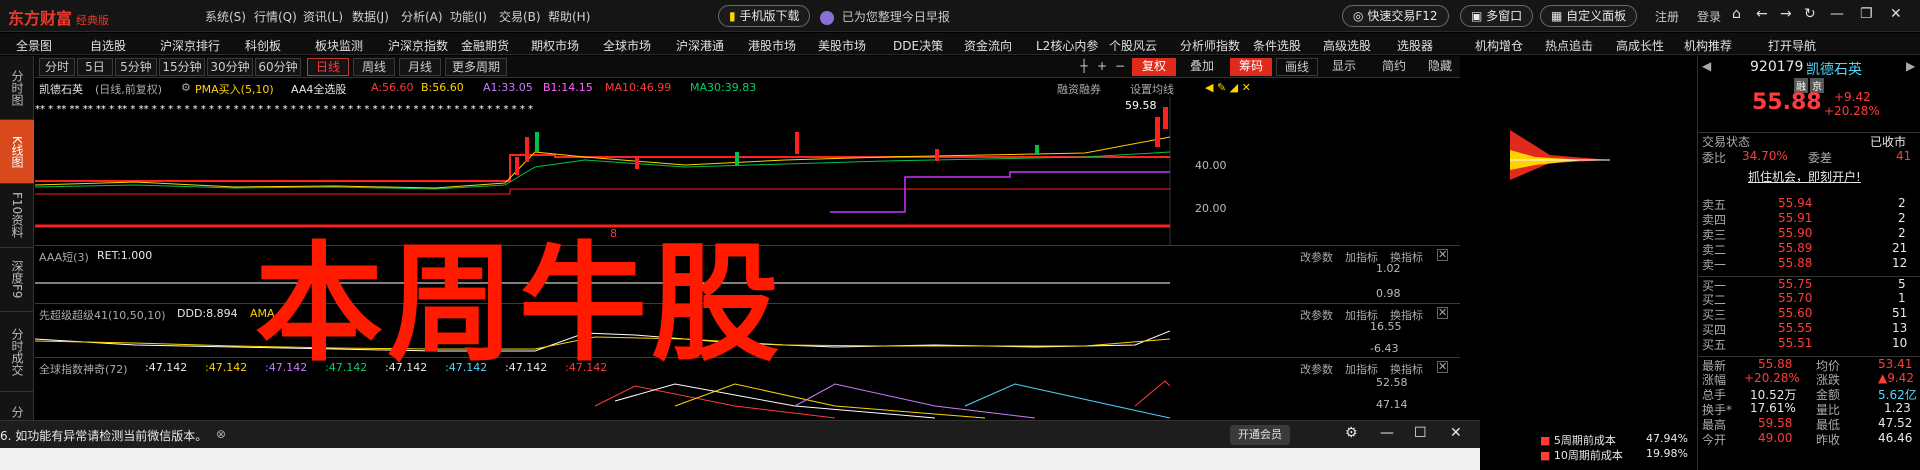 This screenshot has height=470, width=1920. I want to click on panel2-close-icon: ✕, so click(1443, 313).